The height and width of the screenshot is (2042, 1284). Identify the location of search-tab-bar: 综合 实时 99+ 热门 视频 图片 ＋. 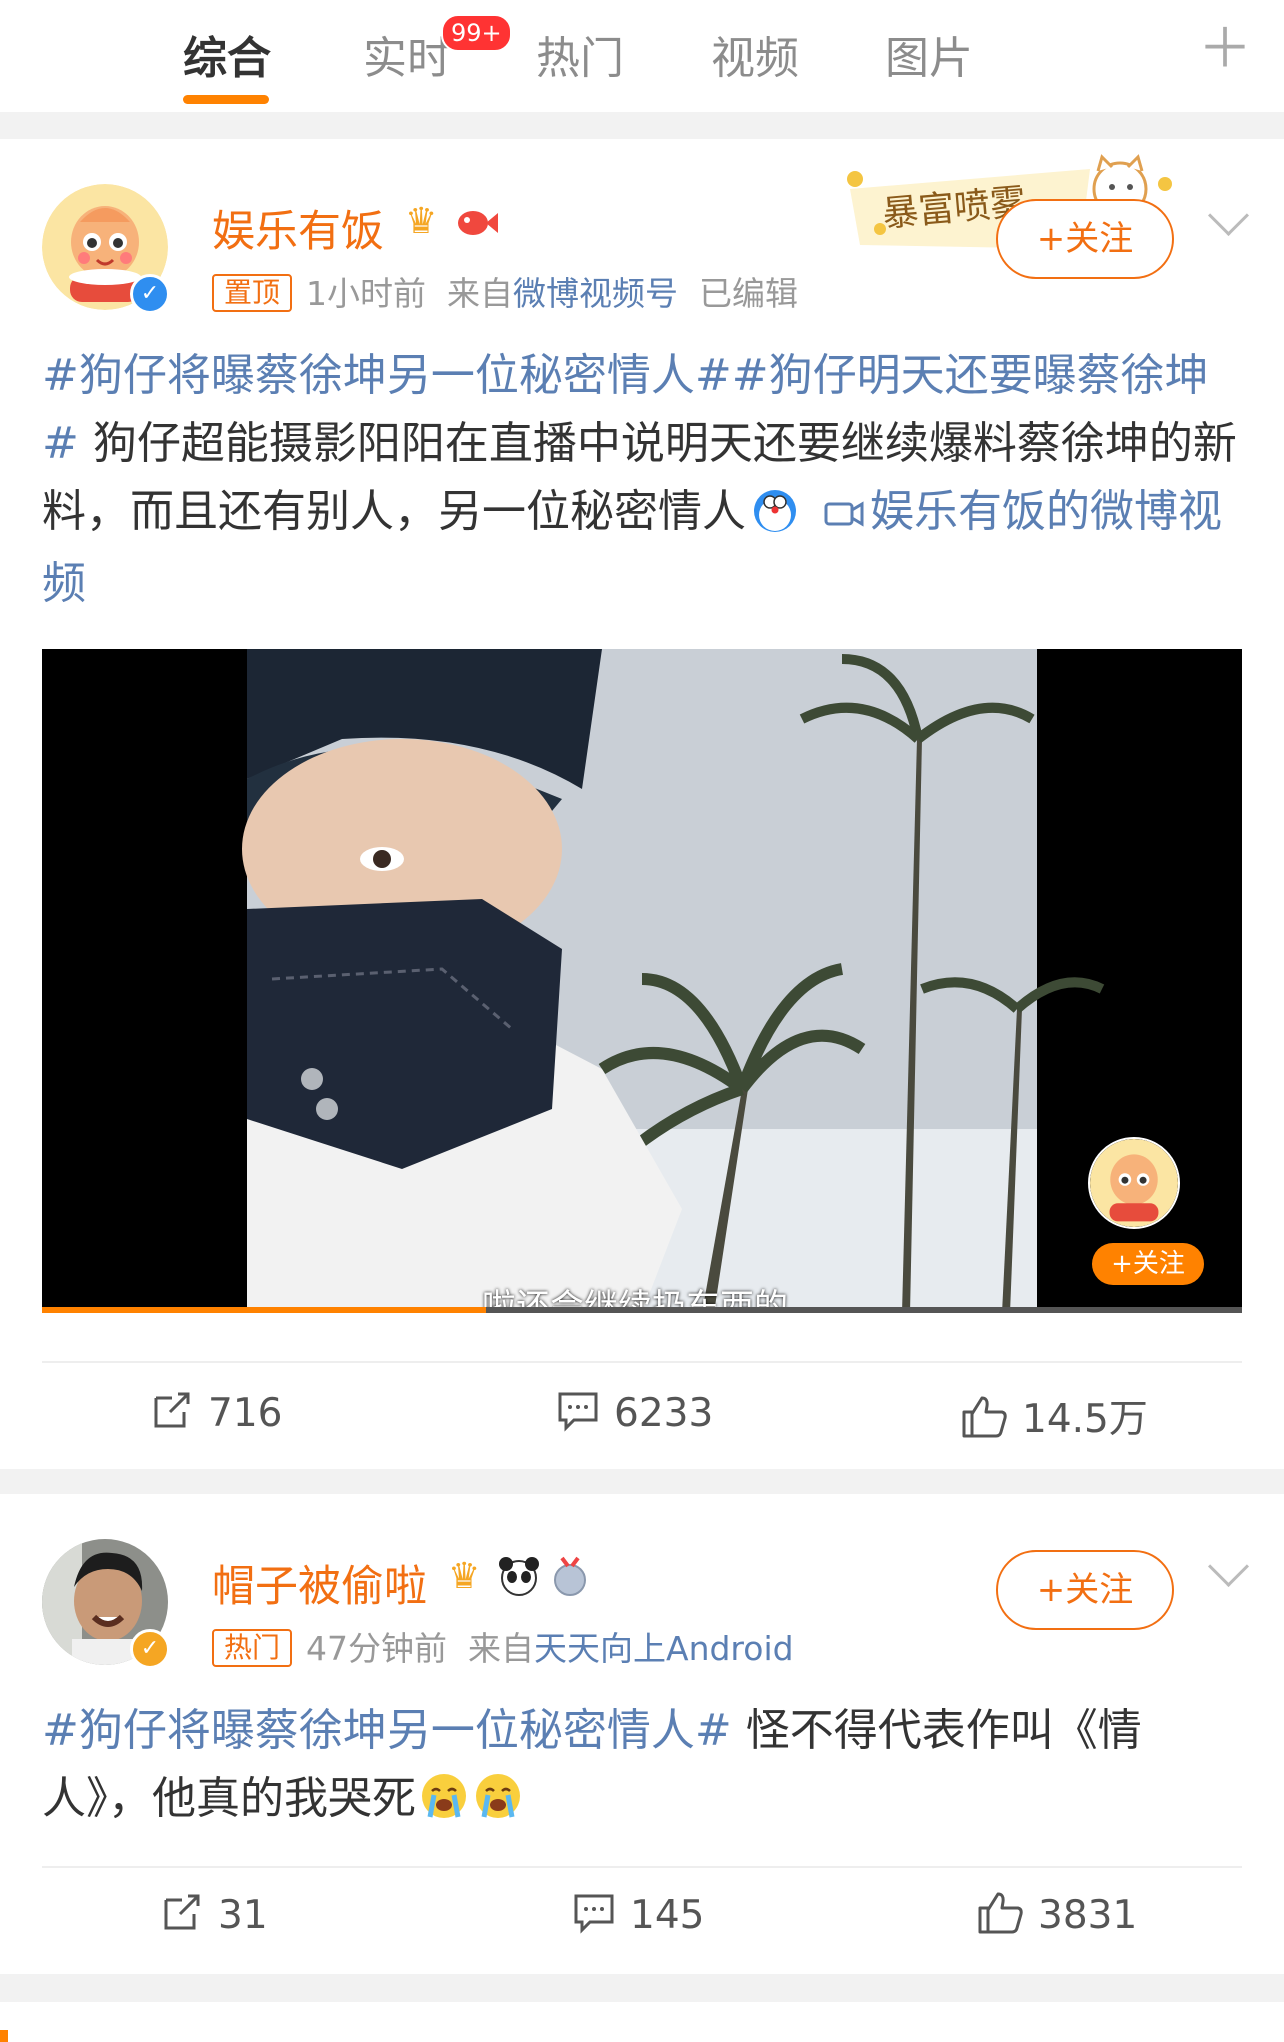
(642, 56).